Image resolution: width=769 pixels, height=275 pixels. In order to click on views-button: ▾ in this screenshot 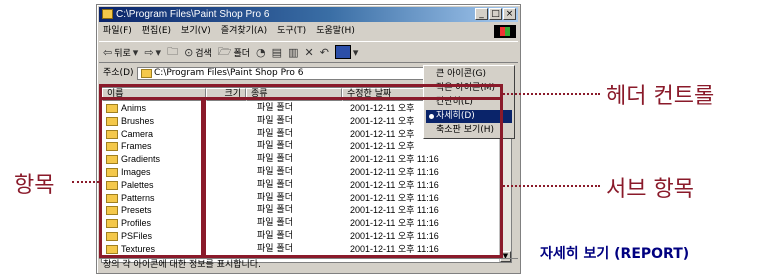, I will do `click(346, 52)`.